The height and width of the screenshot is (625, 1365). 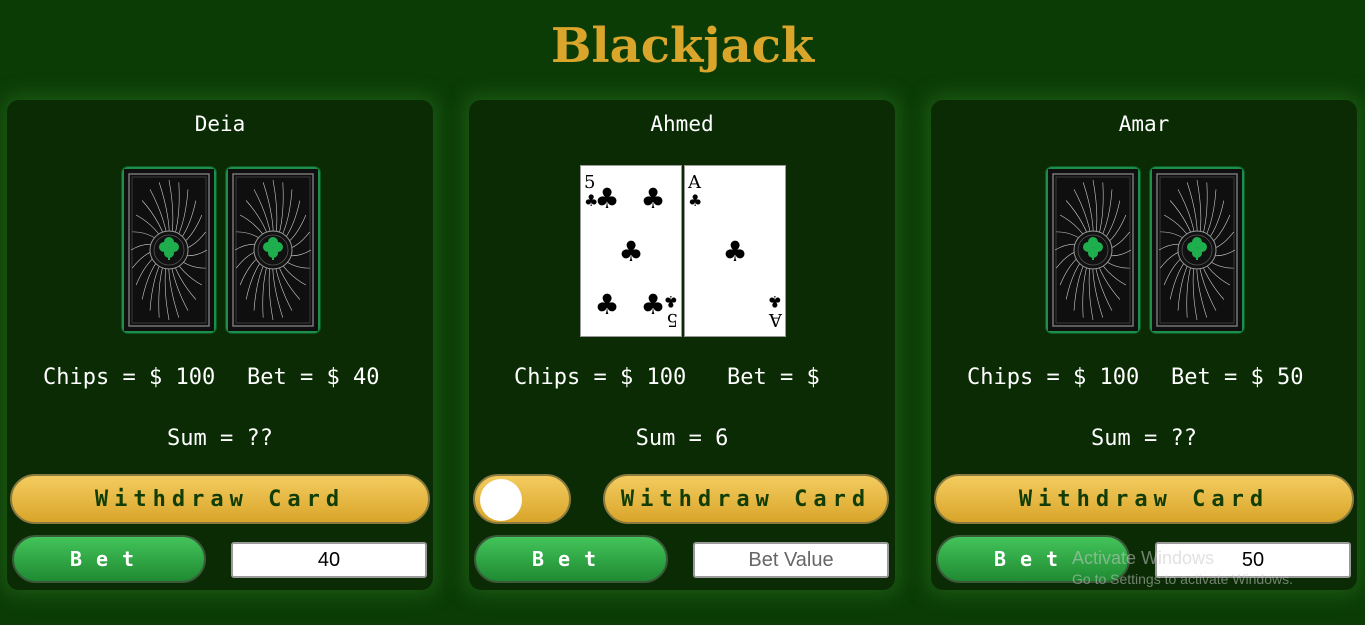 What do you see at coordinates (313, 377) in the screenshot?
I see `bet-amount-label: Bet = $ 40` at bounding box center [313, 377].